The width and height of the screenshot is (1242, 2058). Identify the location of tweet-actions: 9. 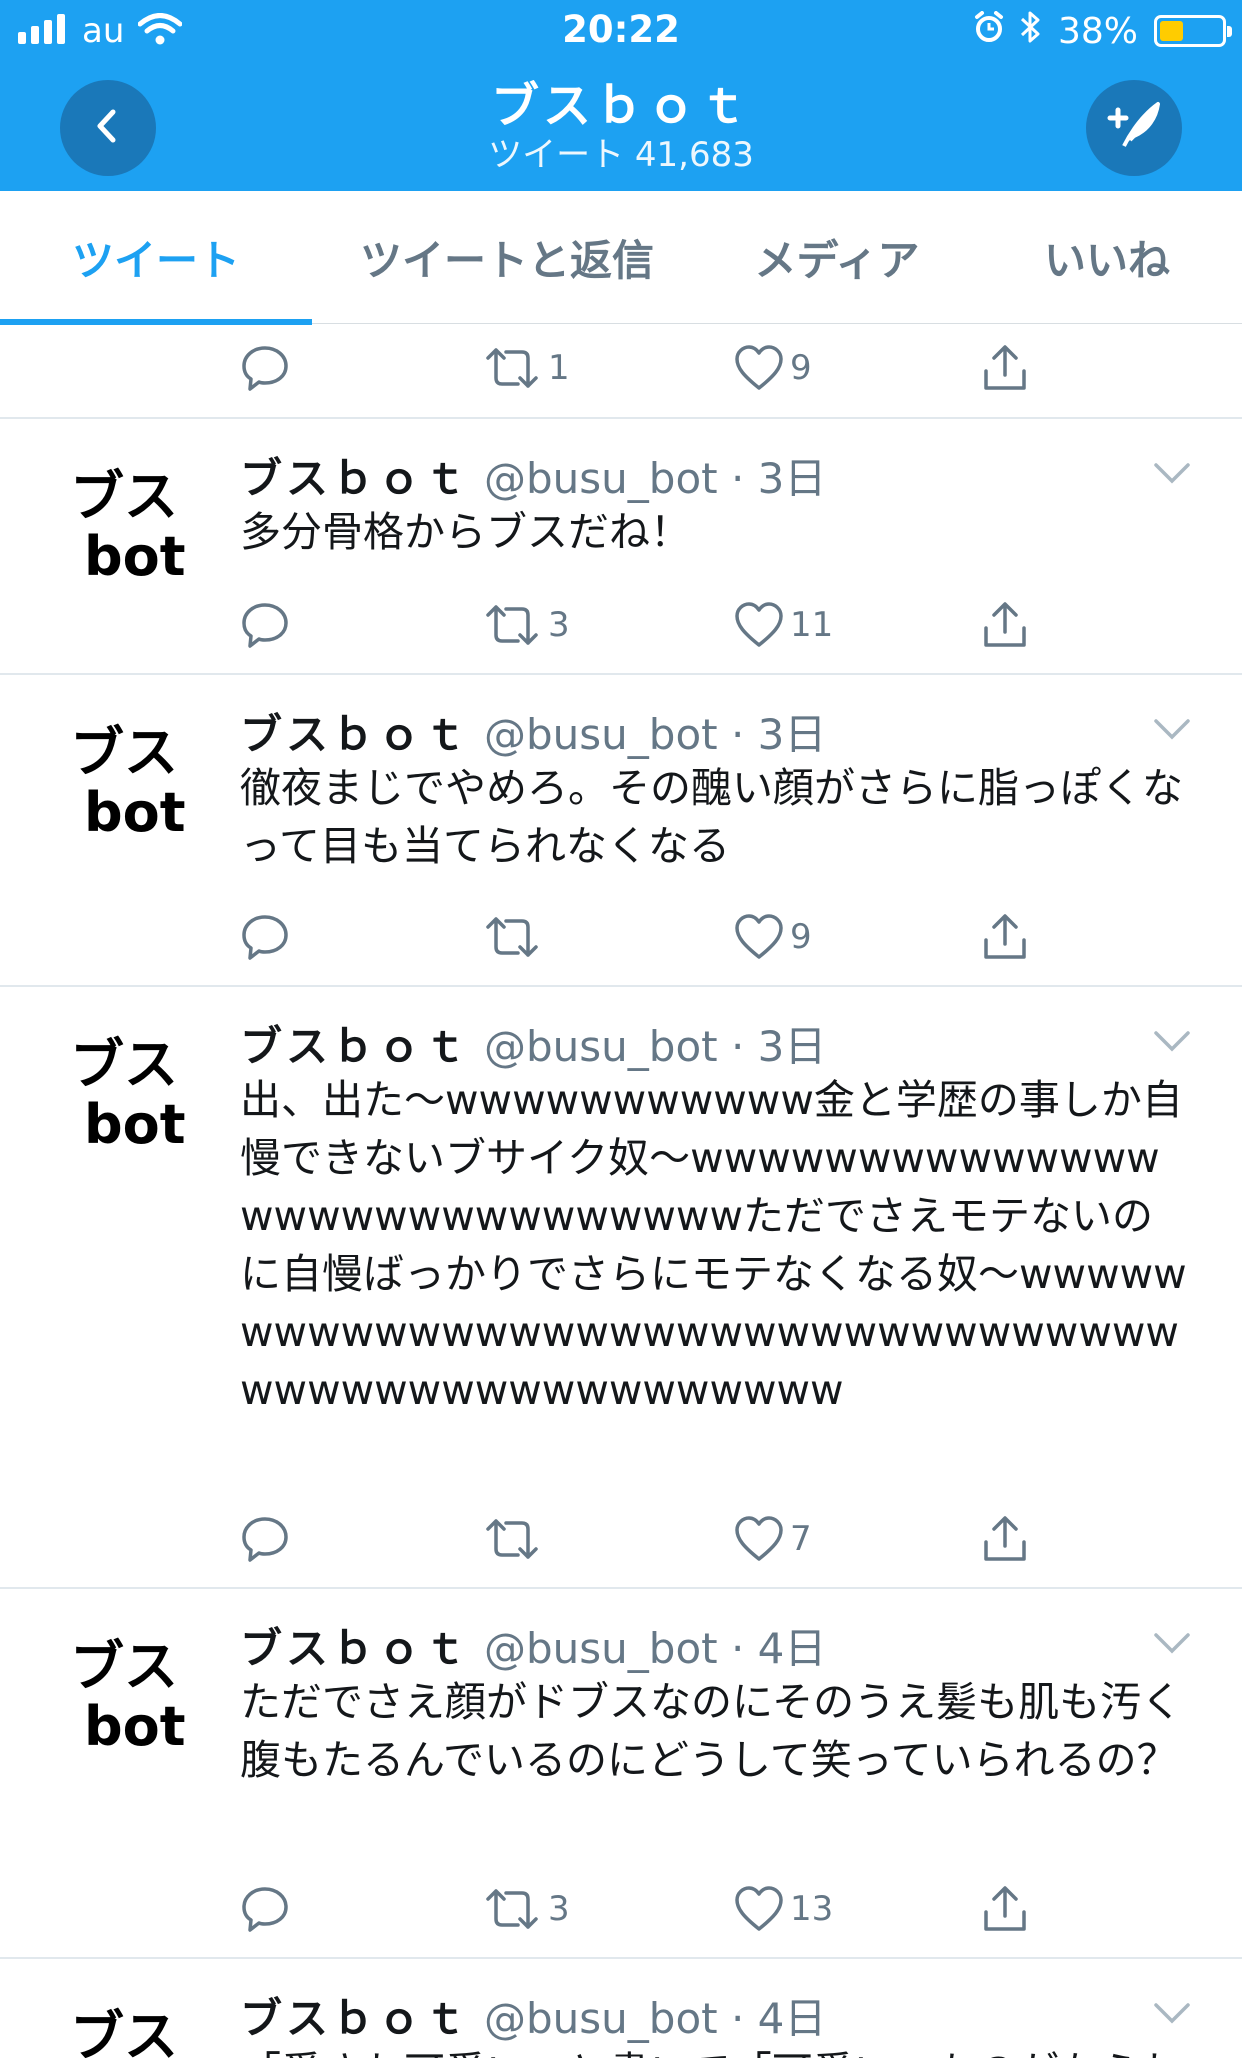
(640, 937).